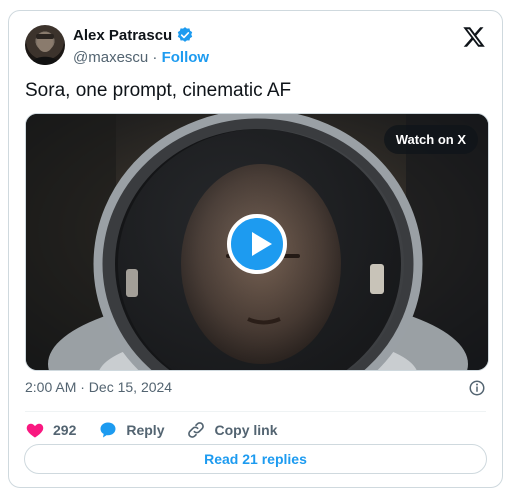 The height and width of the screenshot is (502, 513). Describe the element at coordinates (50, 430) in the screenshot. I see `like-button: 292` at that location.